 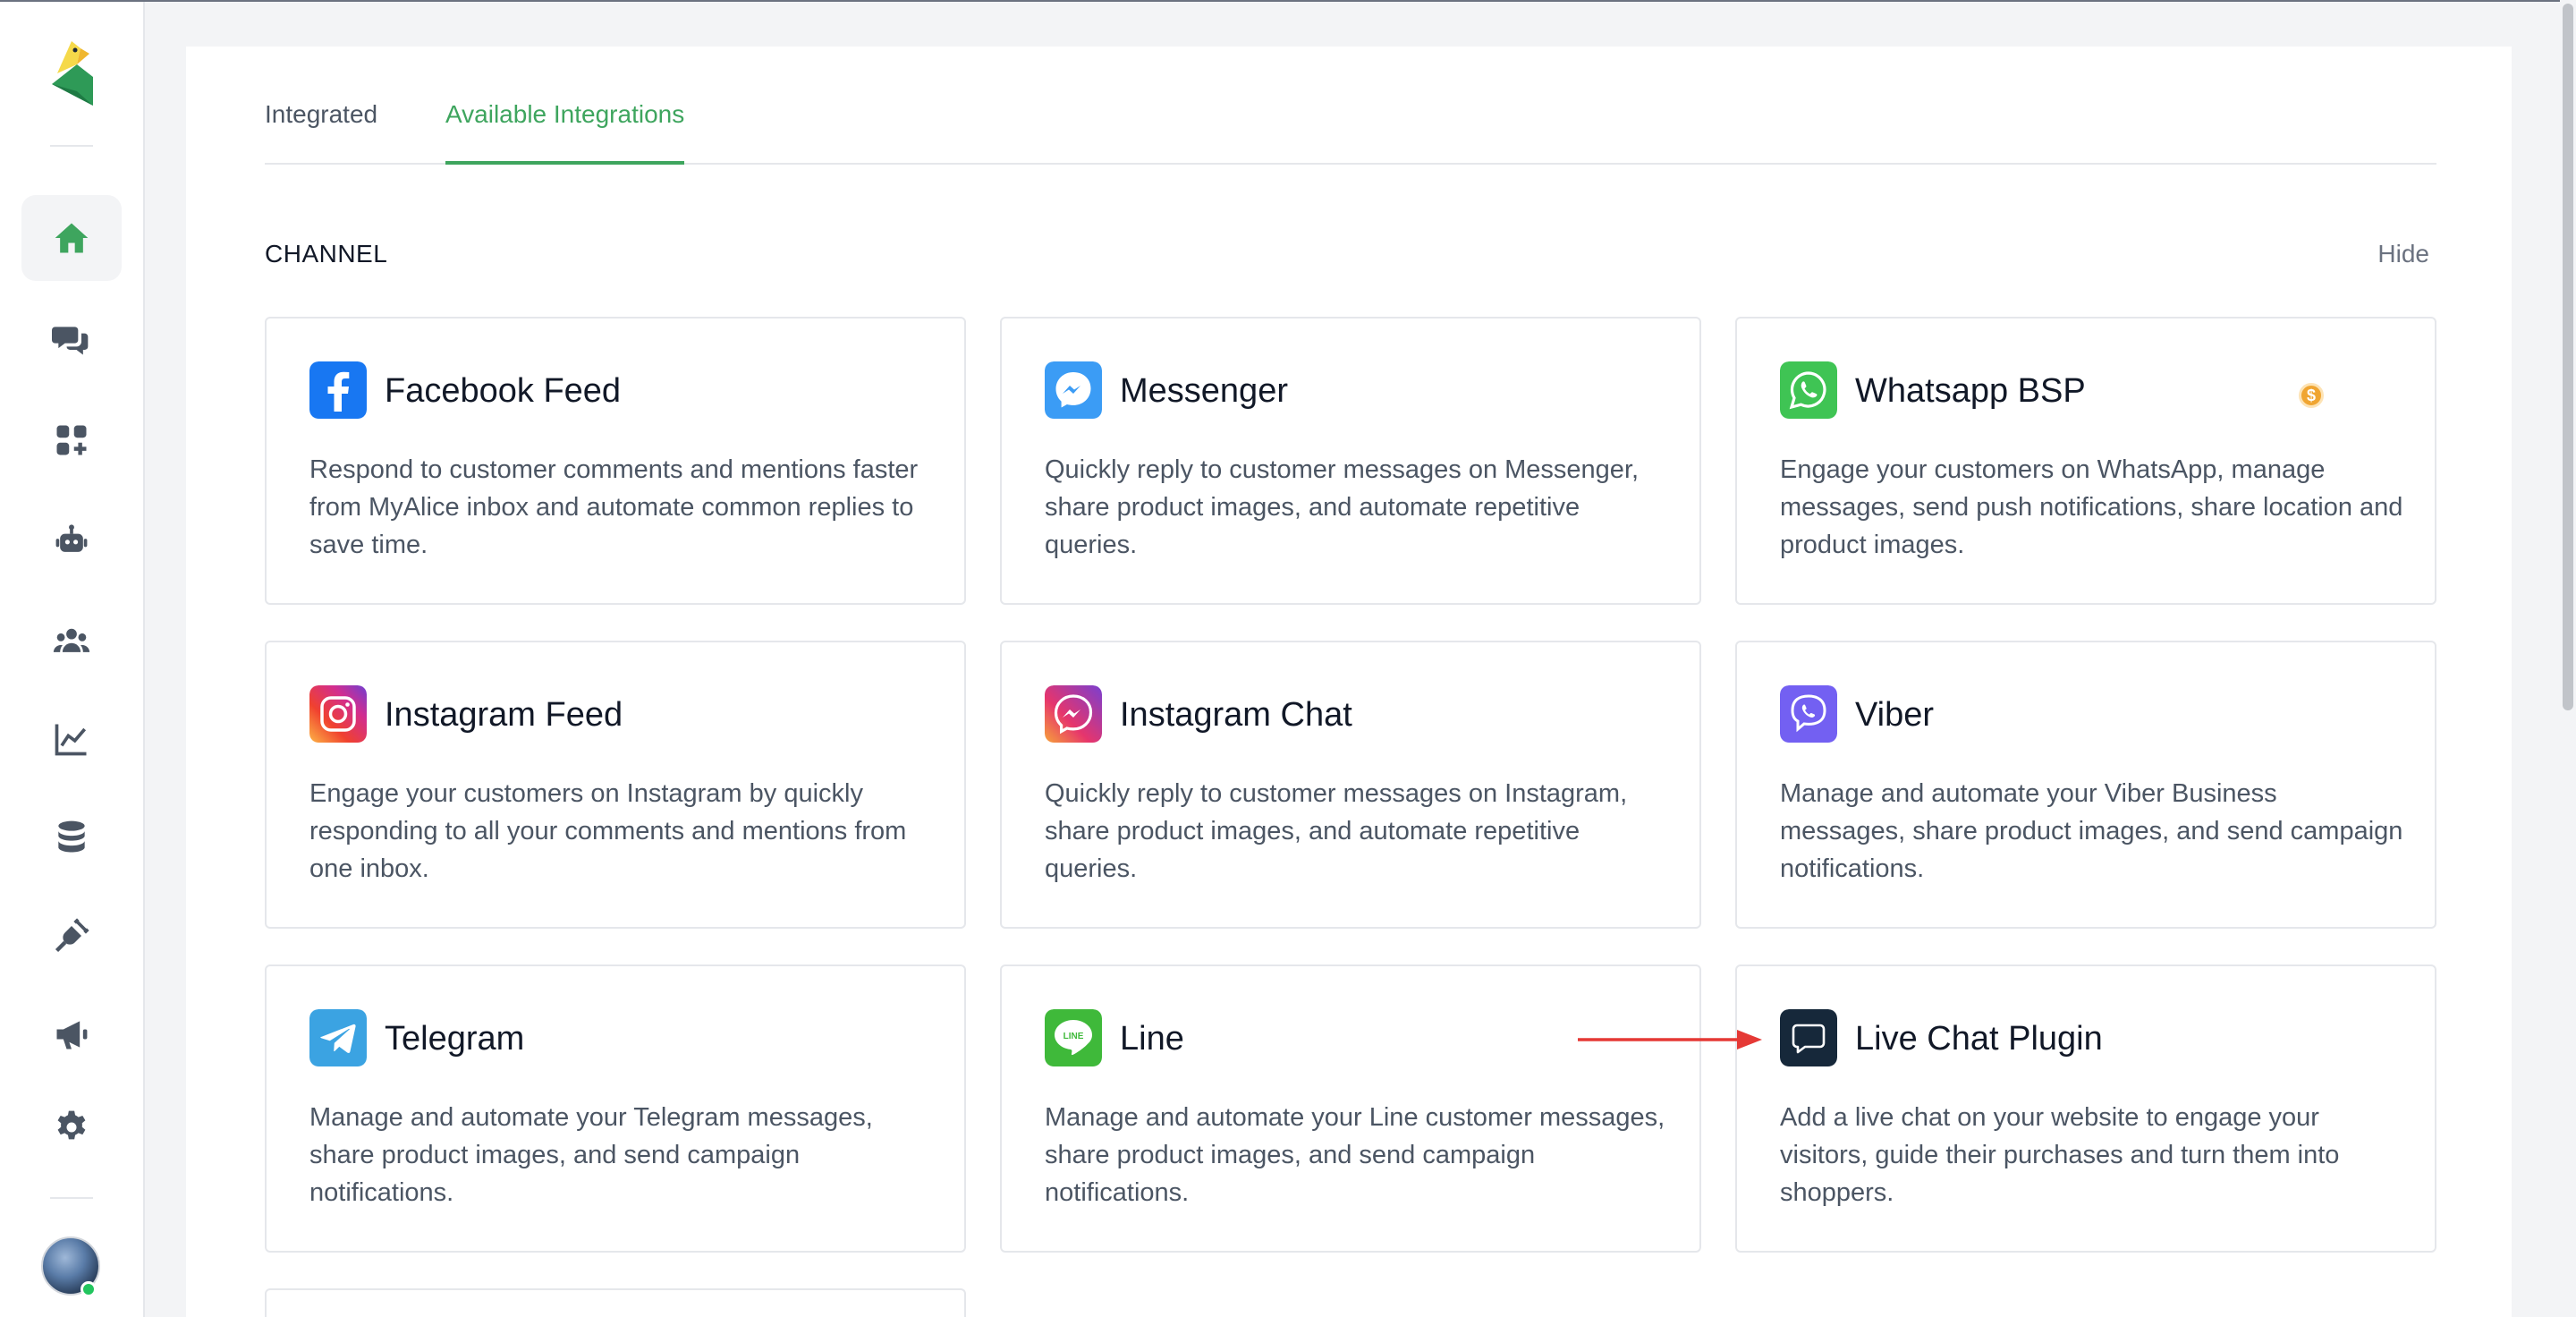 I want to click on integrations-icon, so click(x=71, y=440).